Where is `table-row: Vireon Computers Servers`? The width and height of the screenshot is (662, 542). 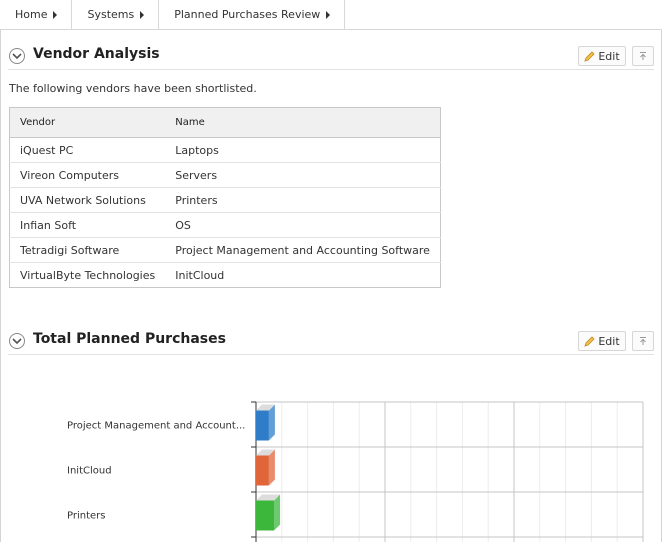
table-row: Vireon Computers Servers is located at coordinates (225, 175).